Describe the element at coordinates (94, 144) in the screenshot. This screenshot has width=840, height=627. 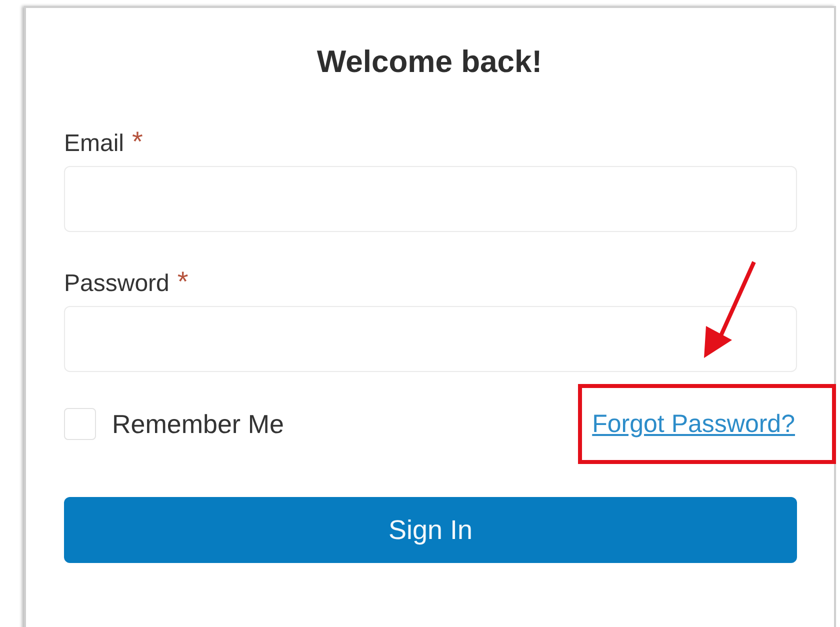
I see `field-label: Email` at that location.